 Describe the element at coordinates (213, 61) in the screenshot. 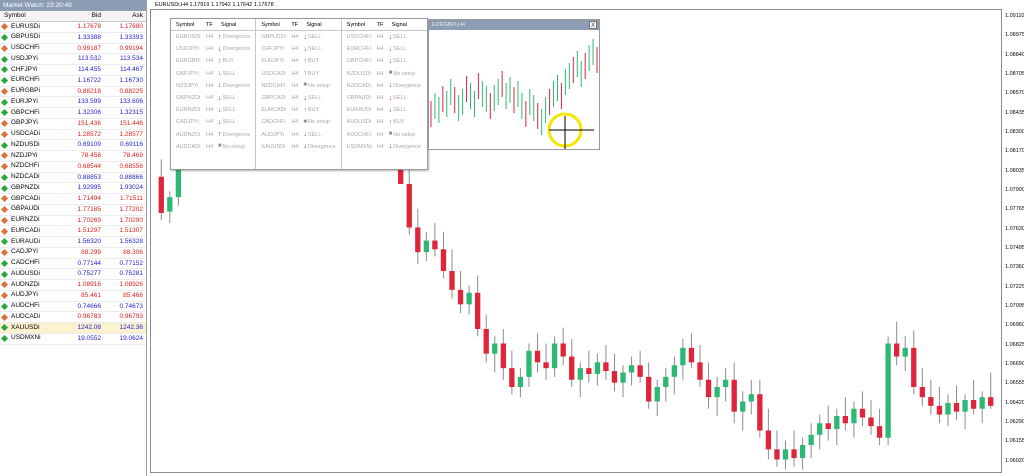

I see `signal-row: EURGBPi H4 ↑ BUY` at that location.